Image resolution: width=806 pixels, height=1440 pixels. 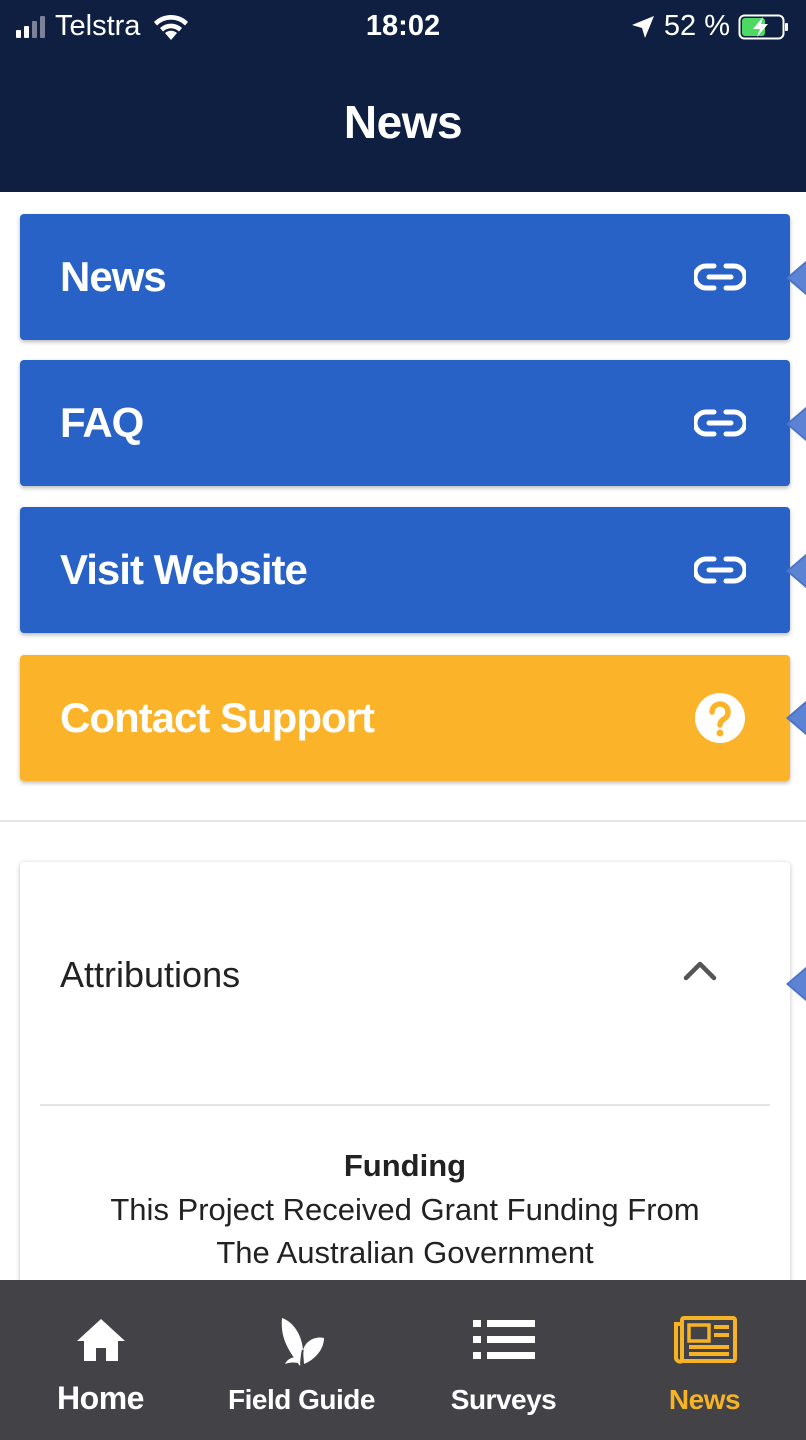 What do you see at coordinates (642, 26) in the screenshot?
I see `location-arrow-icon` at bounding box center [642, 26].